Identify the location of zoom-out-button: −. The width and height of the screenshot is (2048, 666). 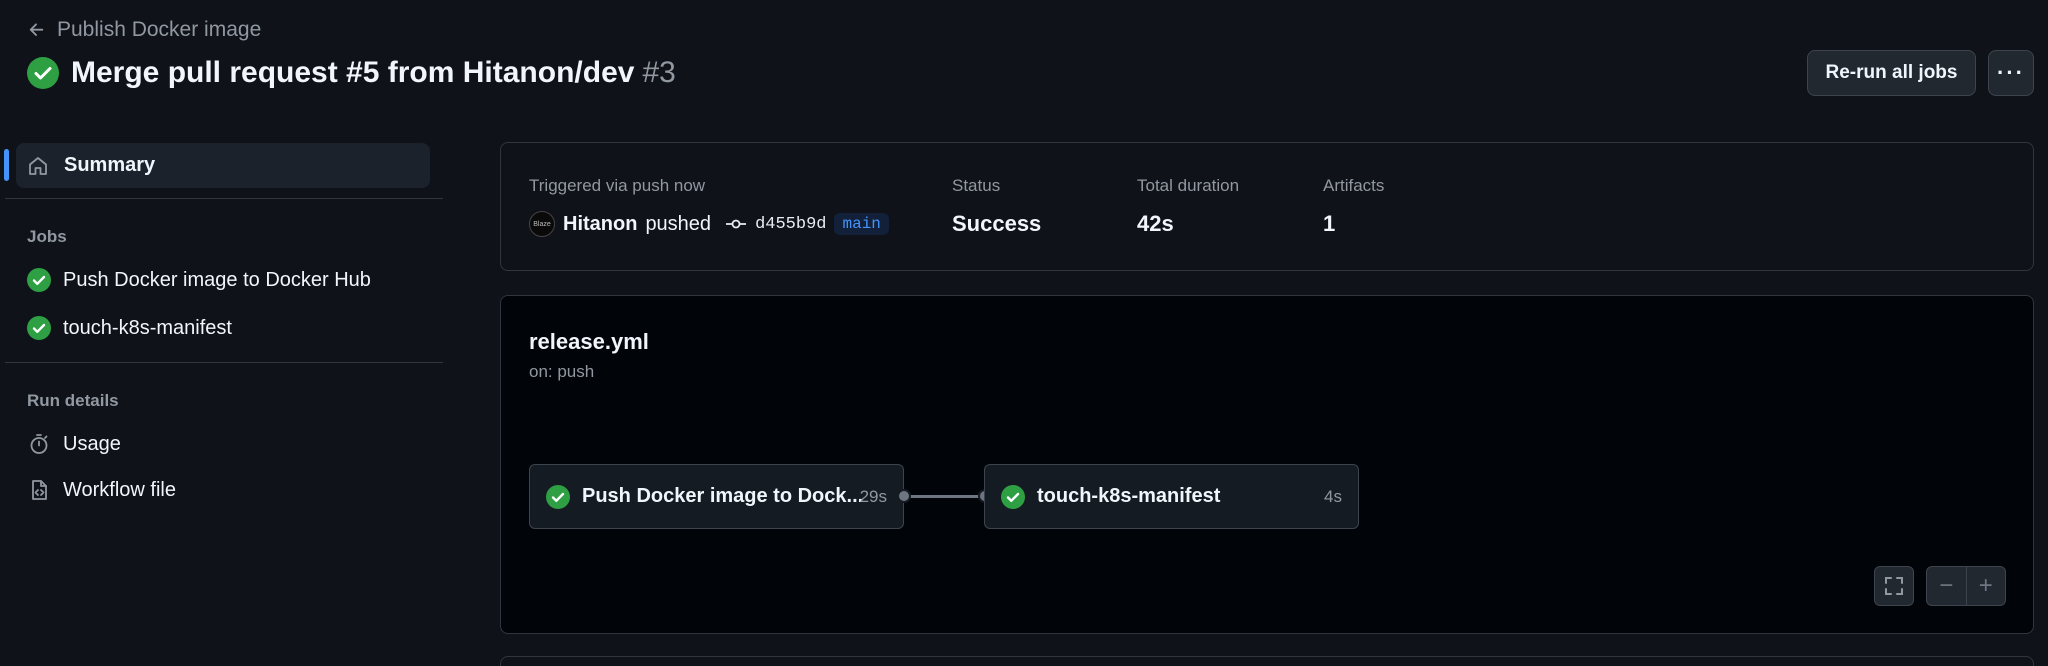
(1946, 586).